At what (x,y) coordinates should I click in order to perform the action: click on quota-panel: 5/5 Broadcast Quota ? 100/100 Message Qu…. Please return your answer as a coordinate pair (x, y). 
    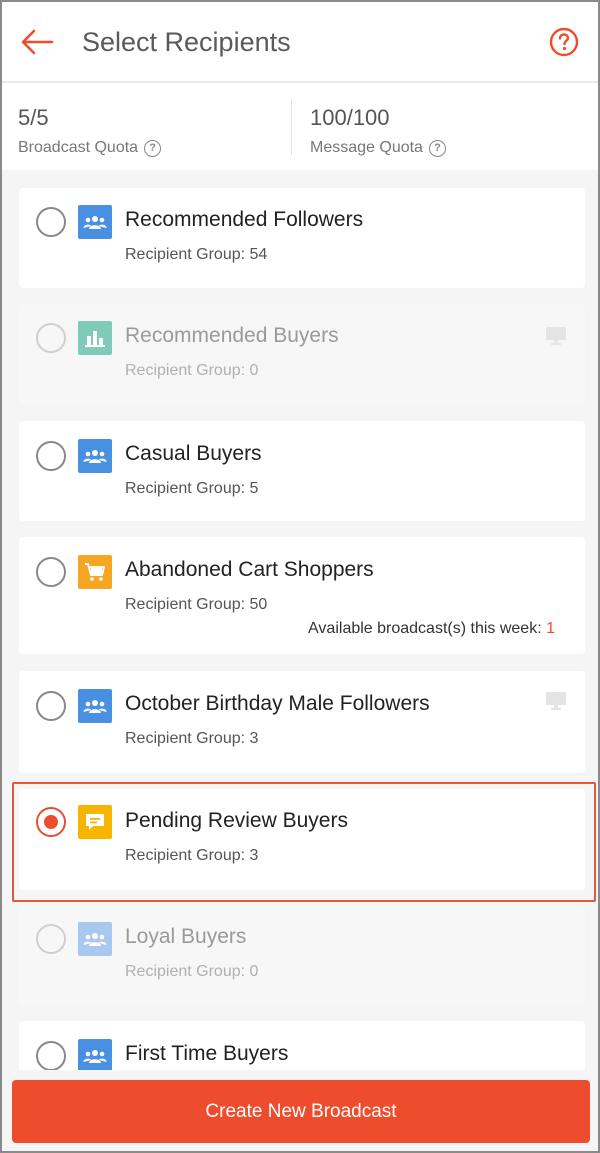
    Looking at the image, I should click on (300, 126).